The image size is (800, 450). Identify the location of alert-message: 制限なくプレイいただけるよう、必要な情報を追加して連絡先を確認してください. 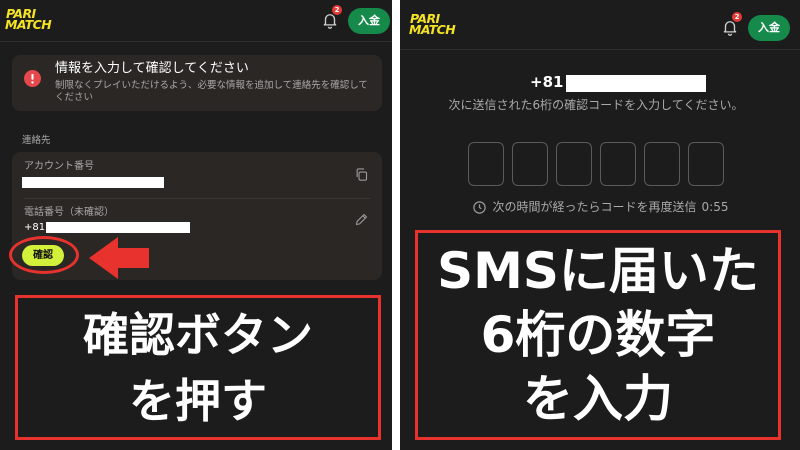
(211, 91).